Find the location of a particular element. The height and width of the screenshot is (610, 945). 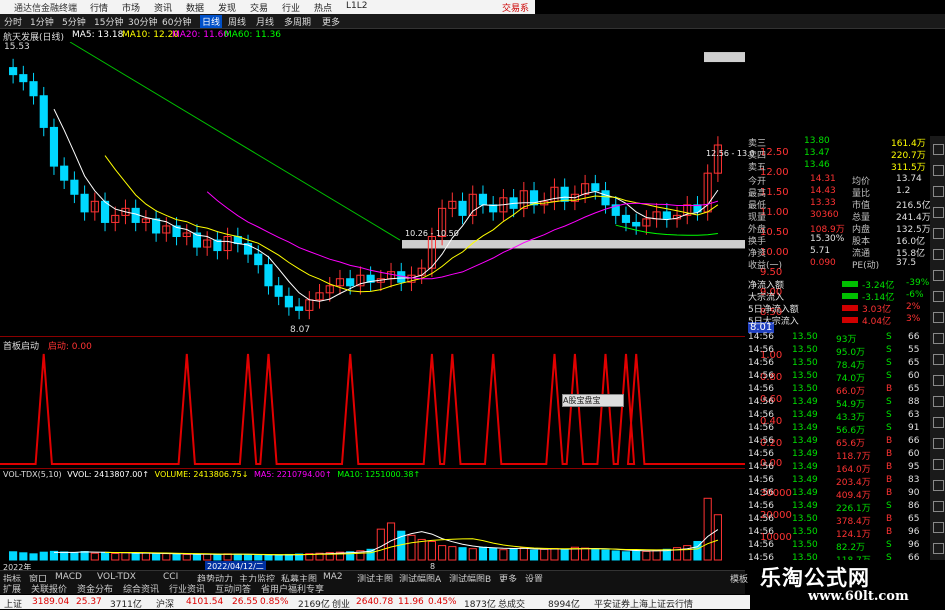

volume-chart is located at coordinates (372, 522).